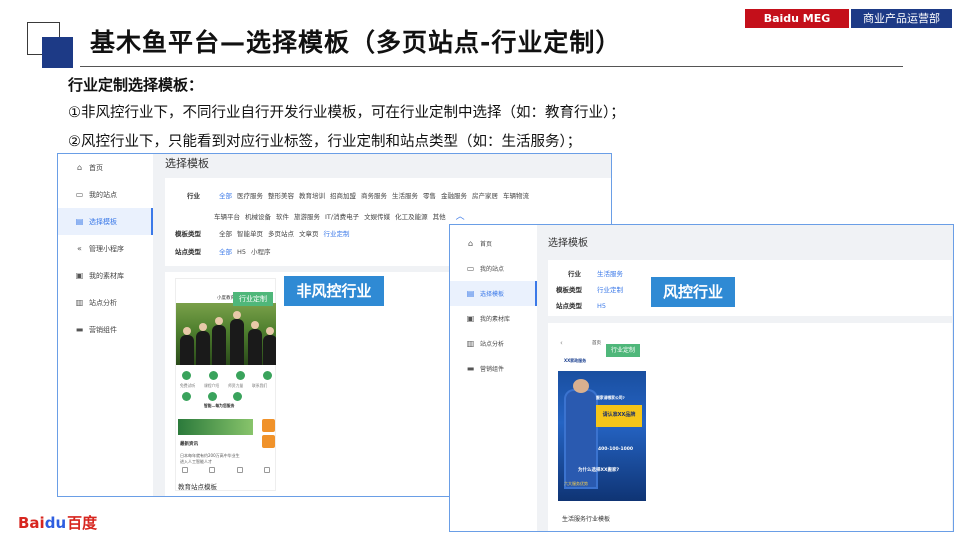 This screenshot has width=960, height=540. I want to click on industry-option: 化工及能源, so click(411, 217).